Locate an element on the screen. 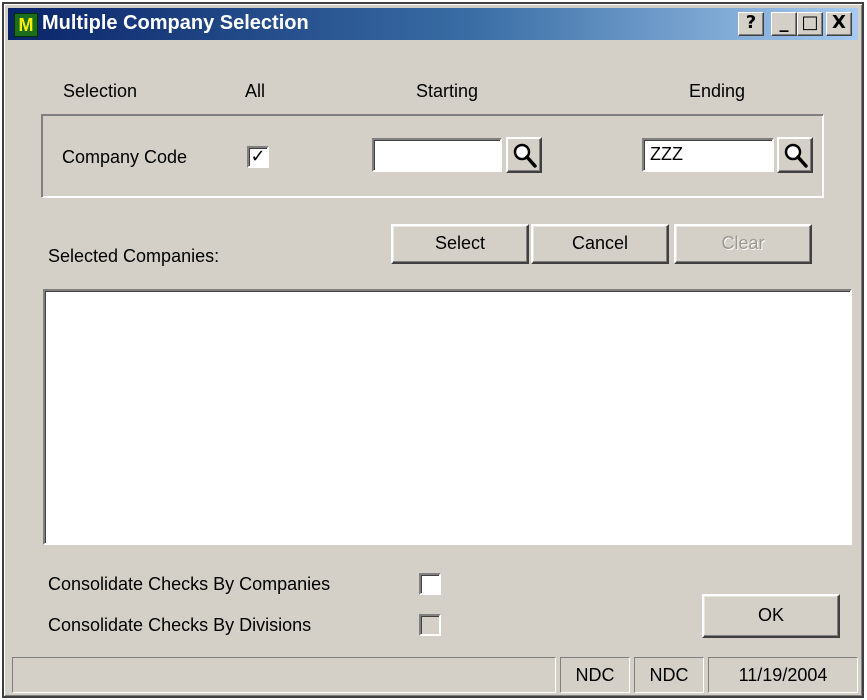  status-panel-1: NDC is located at coordinates (595, 675).